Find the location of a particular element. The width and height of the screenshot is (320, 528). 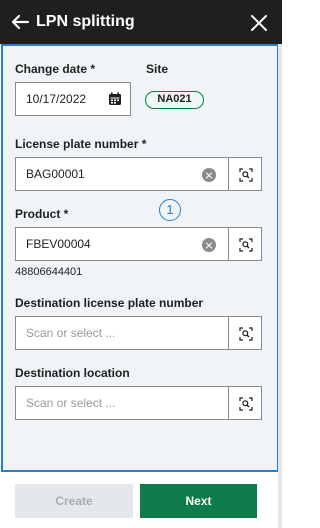

change-date-value: 10/17/2022 is located at coordinates (56, 99).